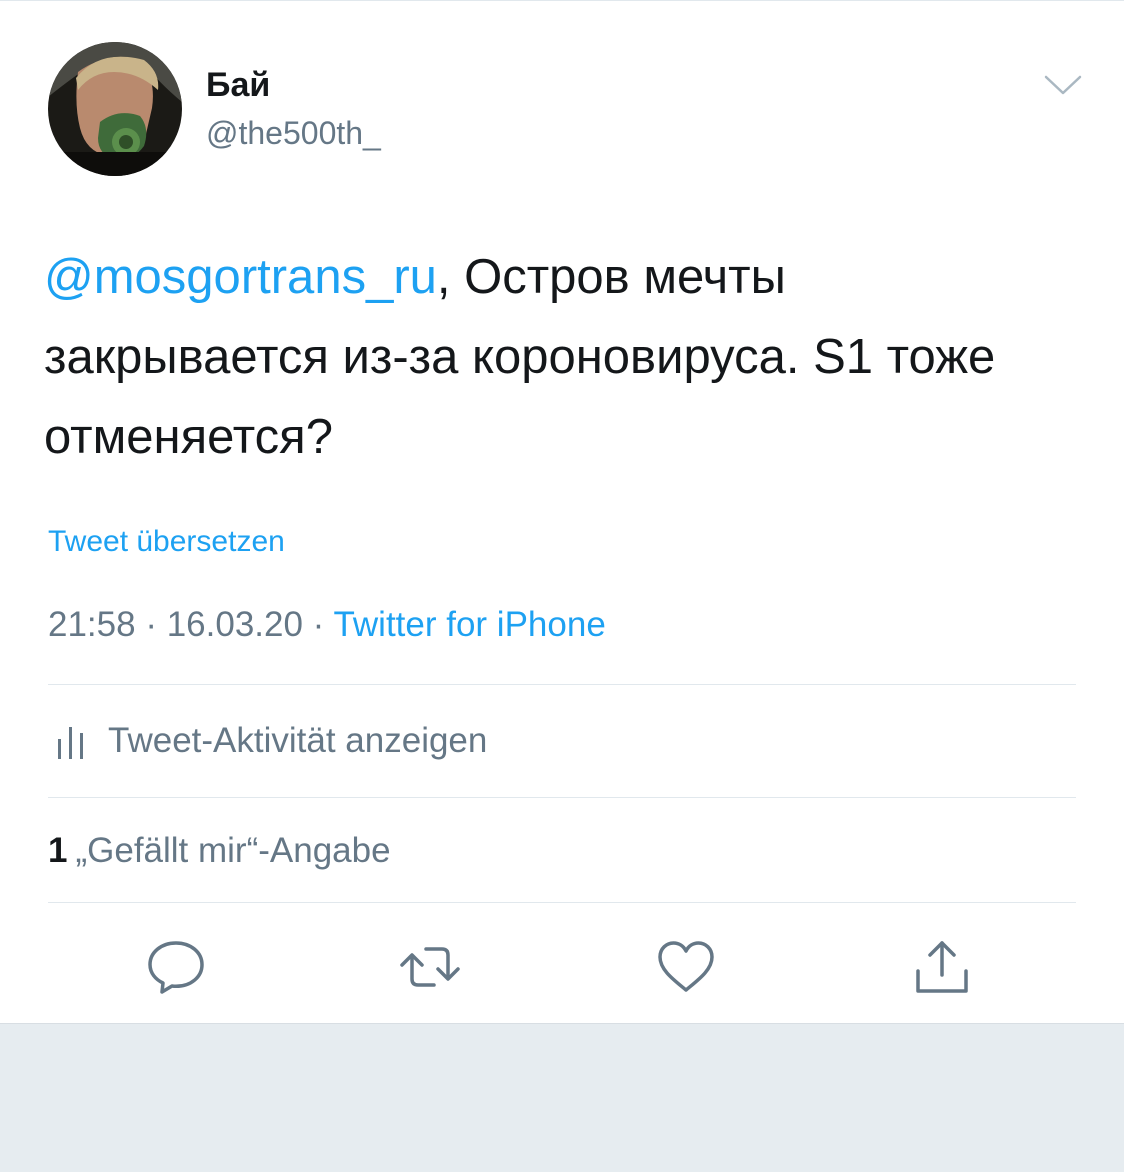  What do you see at coordinates (240, 277) in the screenshot?
I see `mention-link: @mosgortrans_ru` at bounding box center [240, 277].